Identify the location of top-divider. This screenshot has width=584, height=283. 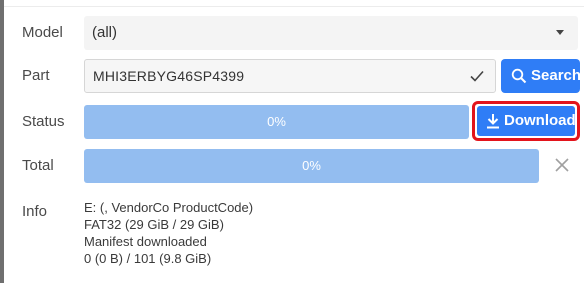
(294, 6).